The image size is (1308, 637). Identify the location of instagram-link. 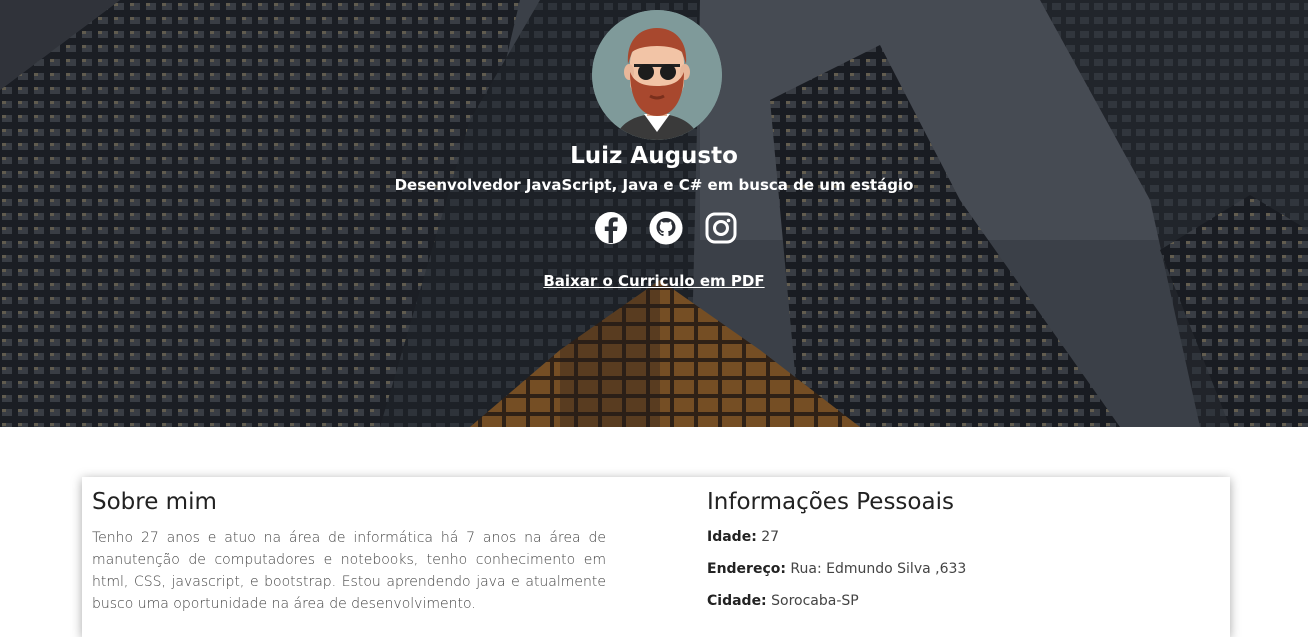
(721, 228).